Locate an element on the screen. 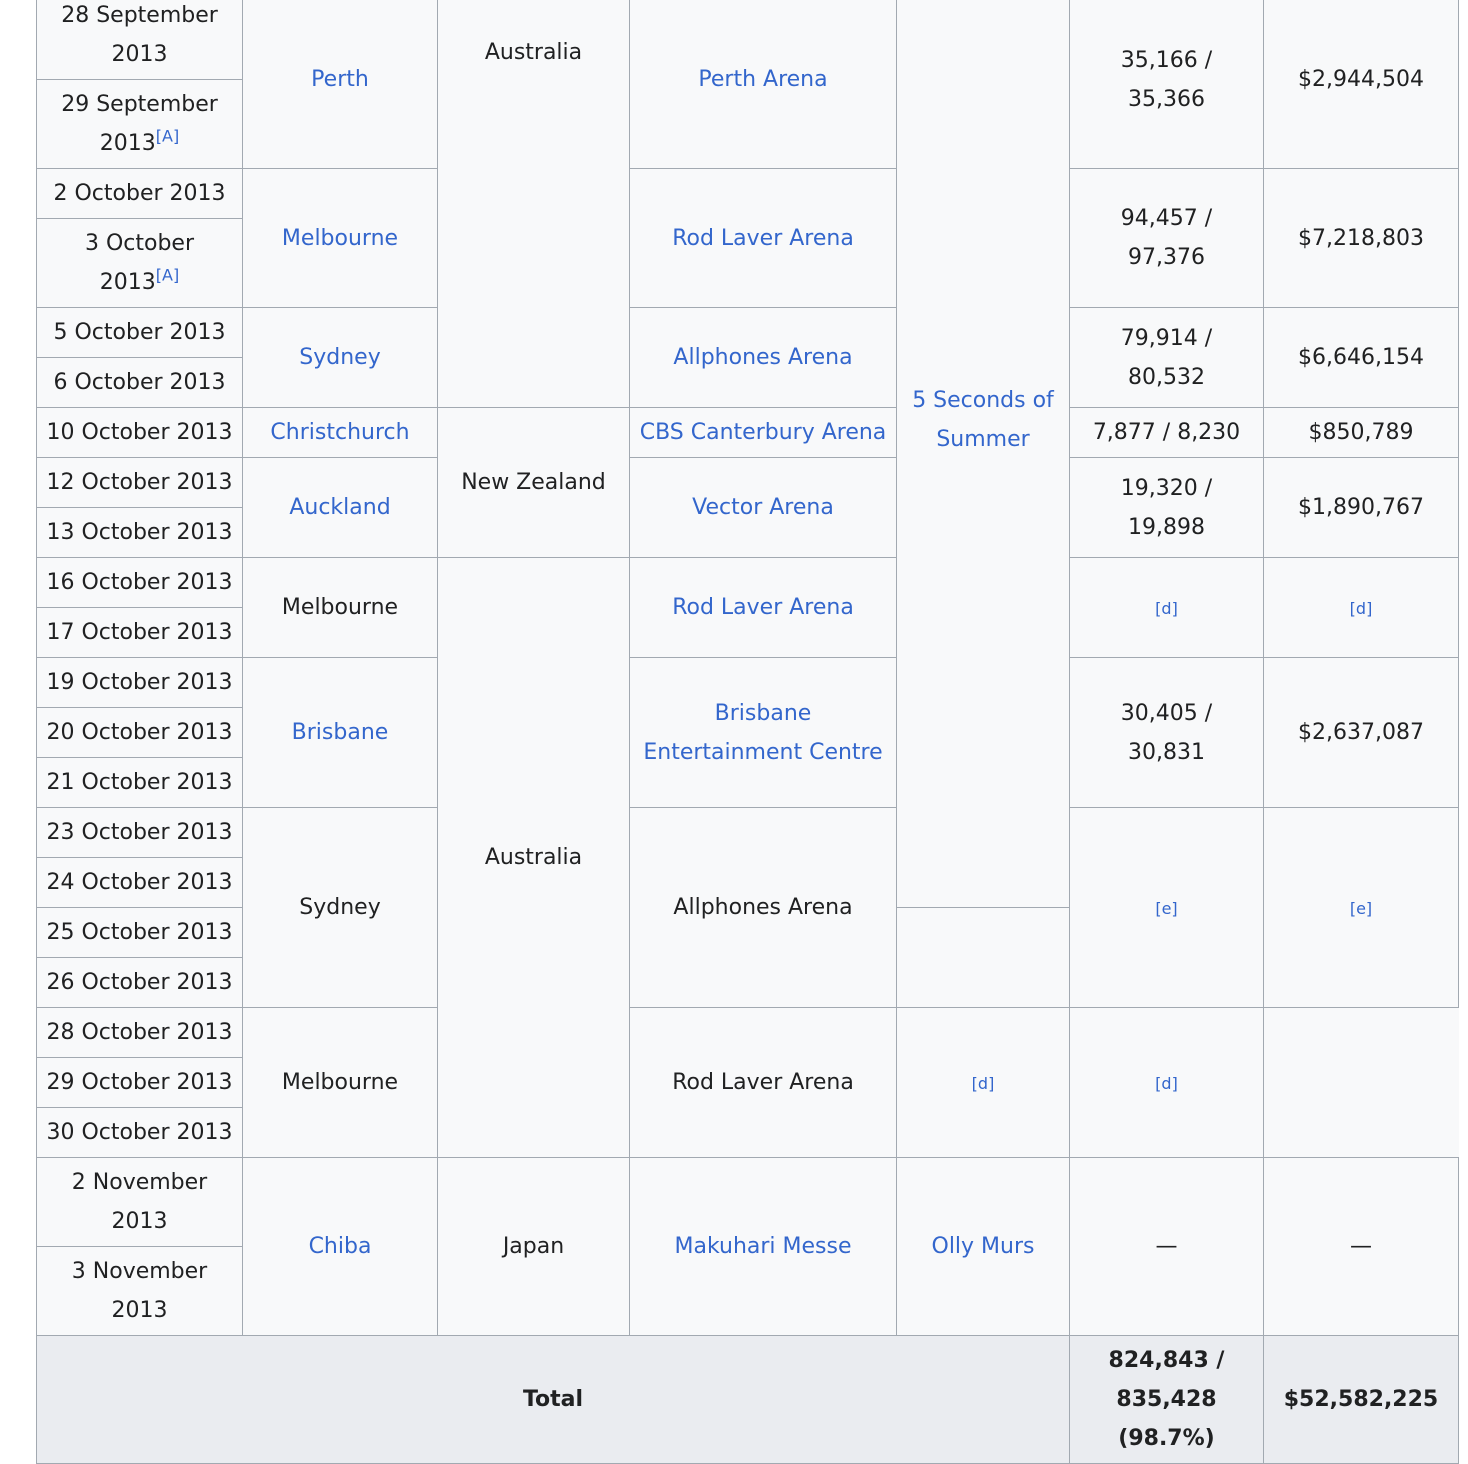 This screenshot has width=1468, height=1464. revenue-cell: $1,890,767 is located at coordinates (1361, 507).